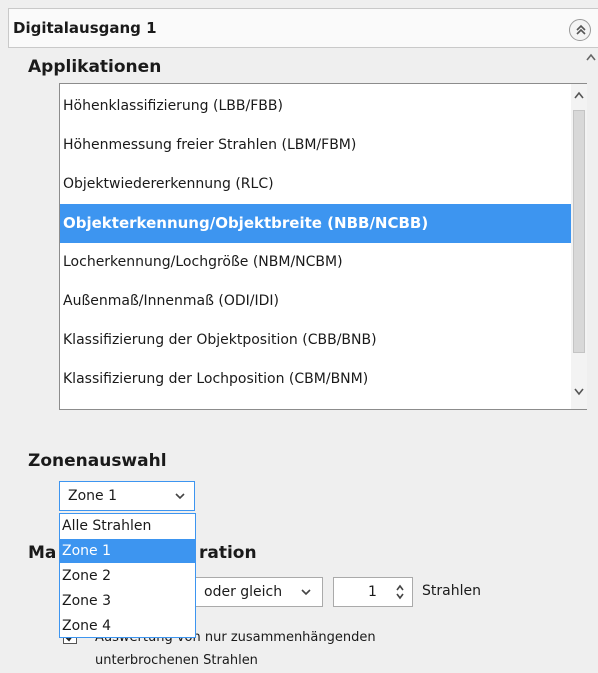 The image size is (598, 673). What do you see at coordinates (579, 231) in the screenshot?
I see `scrollbar-thumb` at bounding box center [579, 231].